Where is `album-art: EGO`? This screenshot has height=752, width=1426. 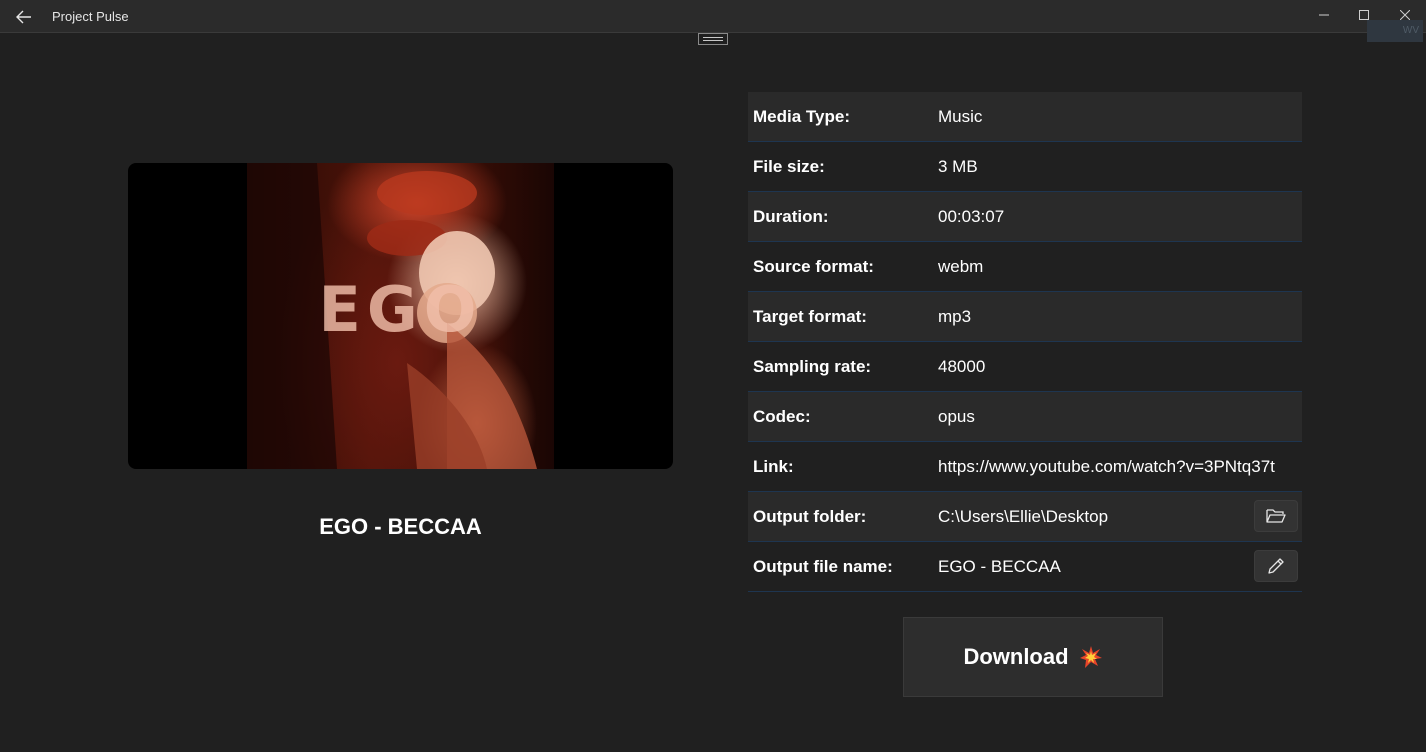 album-art: EGO is located at coordinates (400, 316).